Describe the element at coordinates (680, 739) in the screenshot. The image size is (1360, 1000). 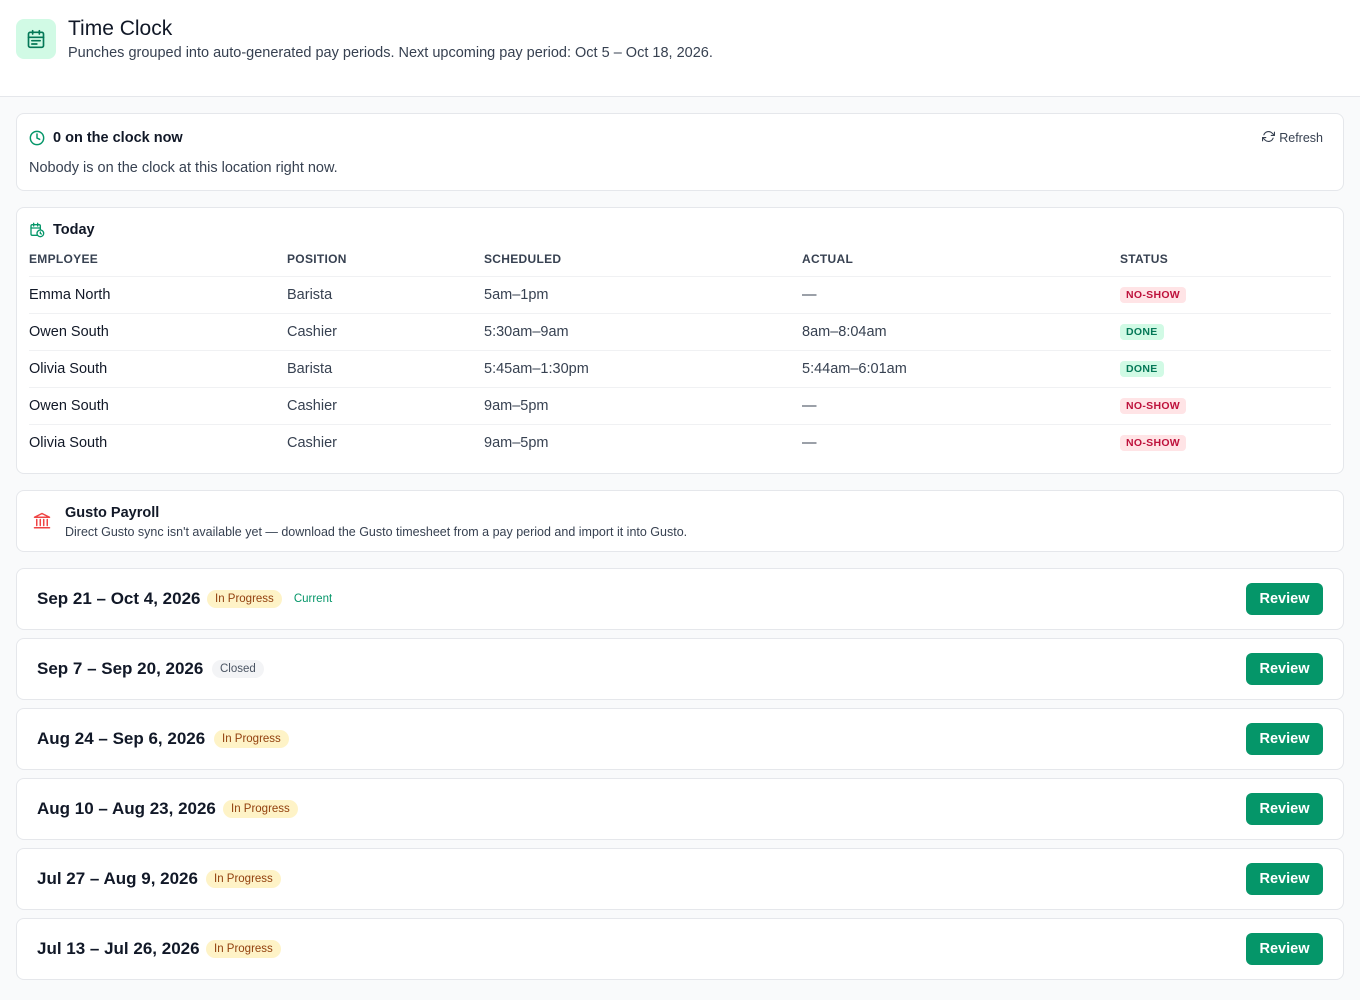
I see `pay-period-card: Aug 24 – Sep 6, 2026 In Progress Review` at that location.